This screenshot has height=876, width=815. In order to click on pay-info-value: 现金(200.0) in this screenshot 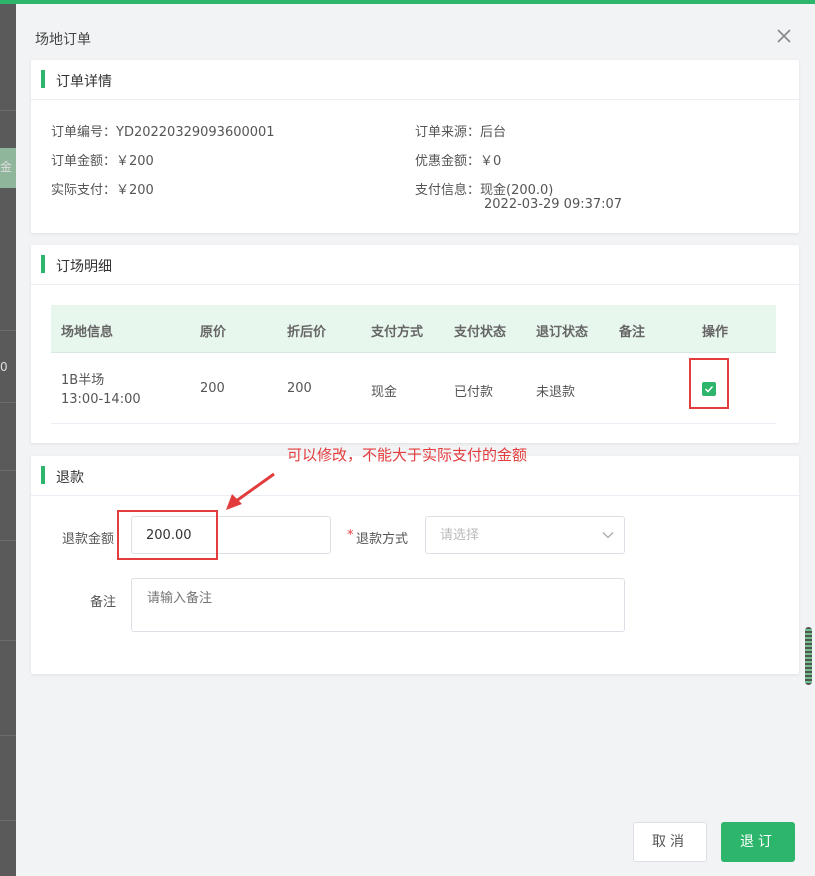, I will do `click(517, 190)`.